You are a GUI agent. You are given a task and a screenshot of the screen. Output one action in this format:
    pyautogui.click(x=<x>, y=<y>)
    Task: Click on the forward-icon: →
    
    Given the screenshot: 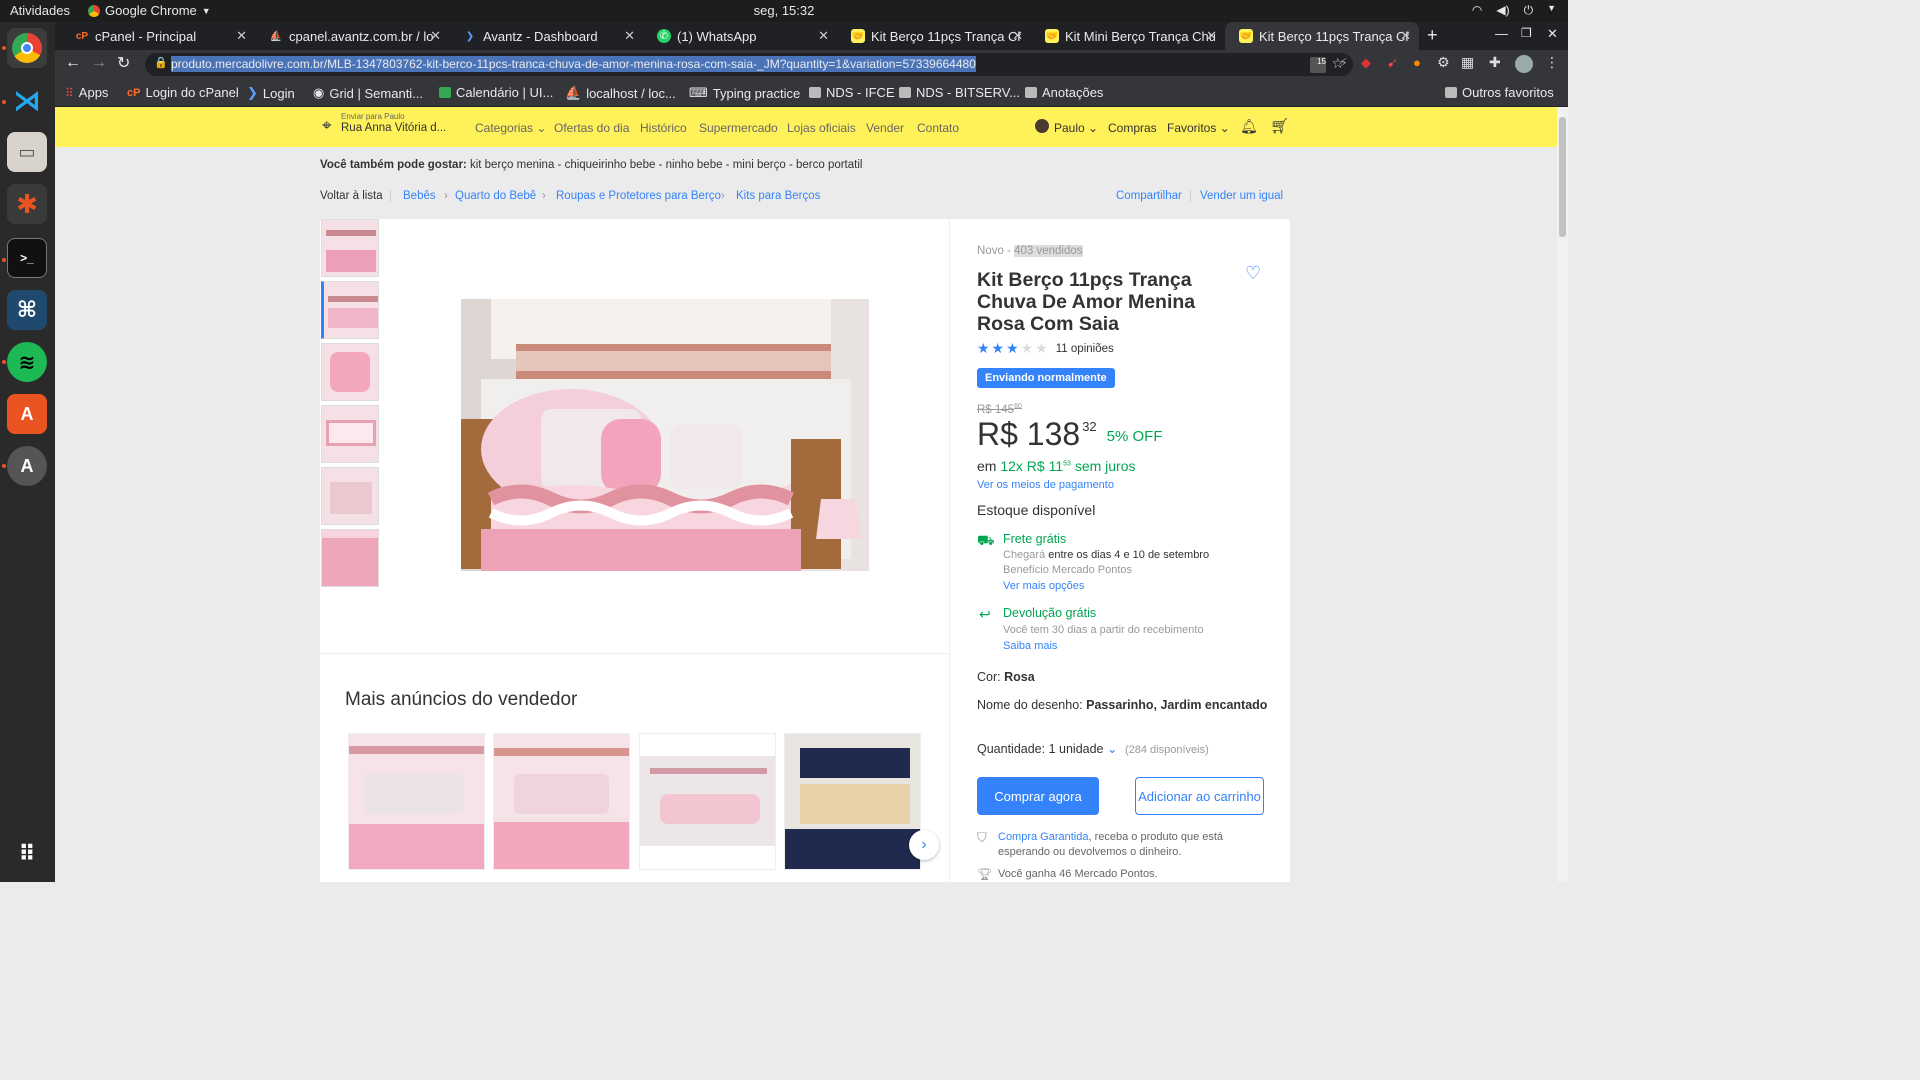 What is the action you would take?
    pyautogui.click(x=99, y=63)
    